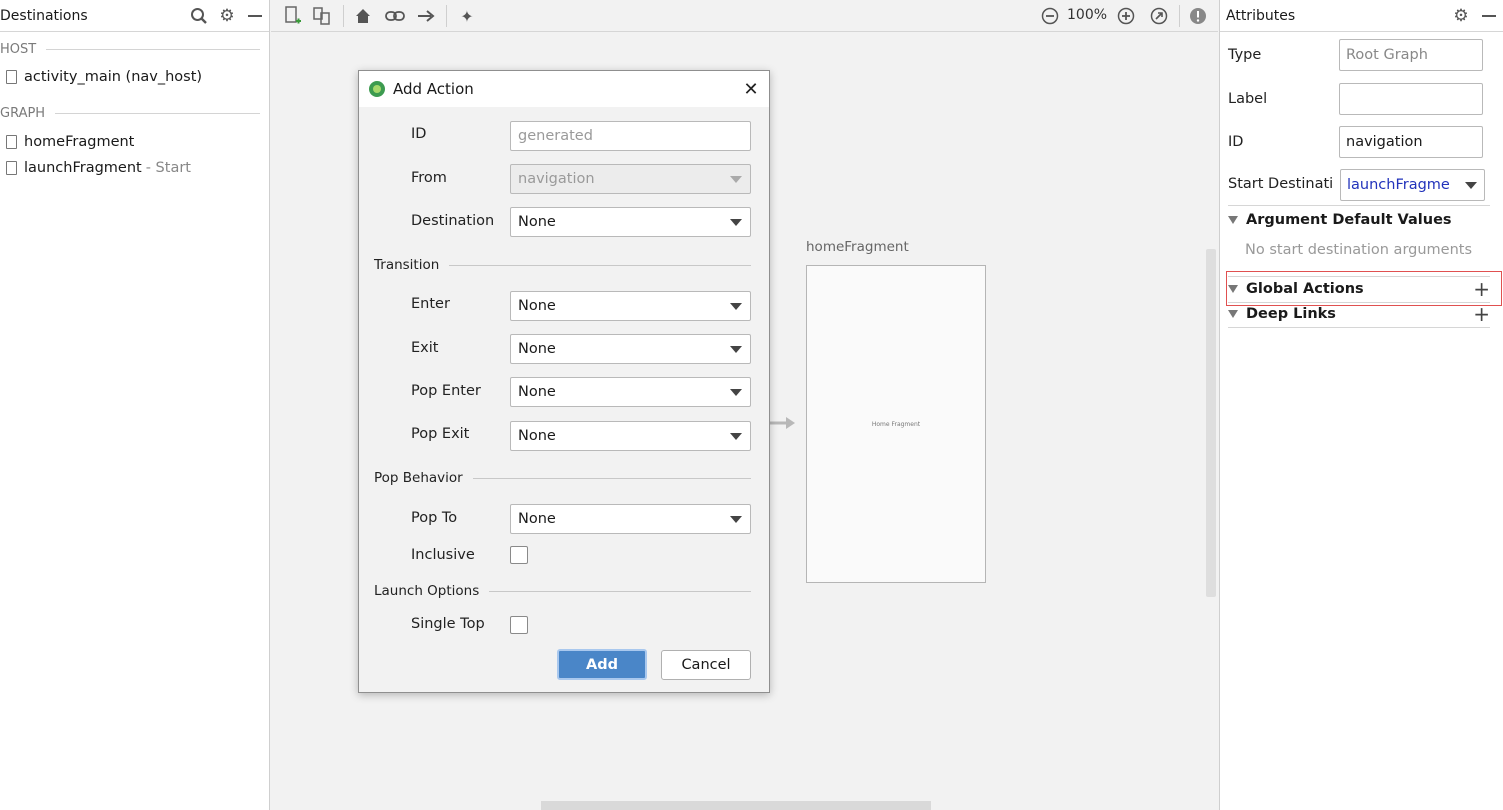  I want to click on new-destination-icon, so click(293, 16).